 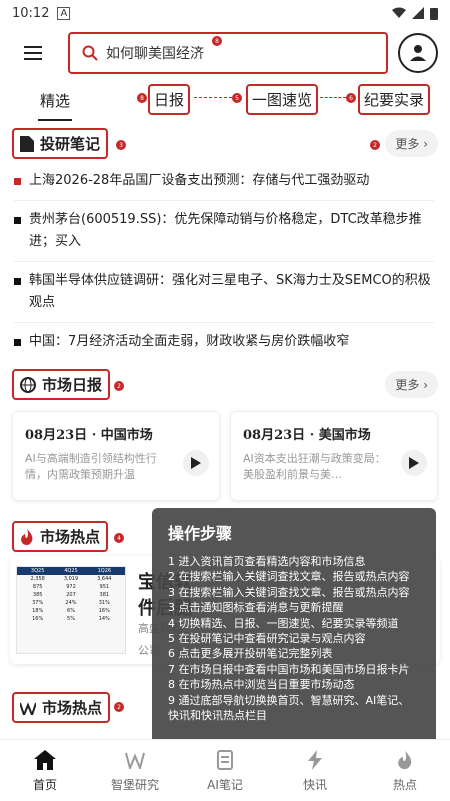 I want to click on user-icon, so click(x=418, y=53).